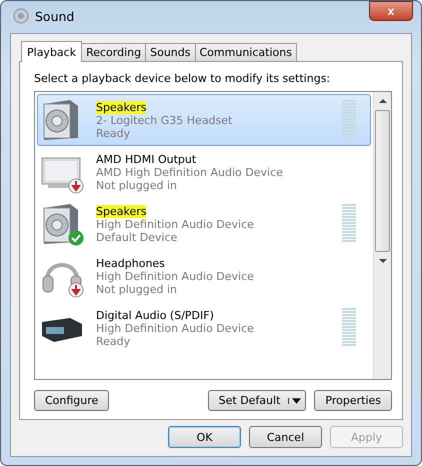 The height and width of the screenshot is (466, 422). Describe the element at coordinates (204, 437) in the screenshot. I see `dialog-button: OK` at that location.